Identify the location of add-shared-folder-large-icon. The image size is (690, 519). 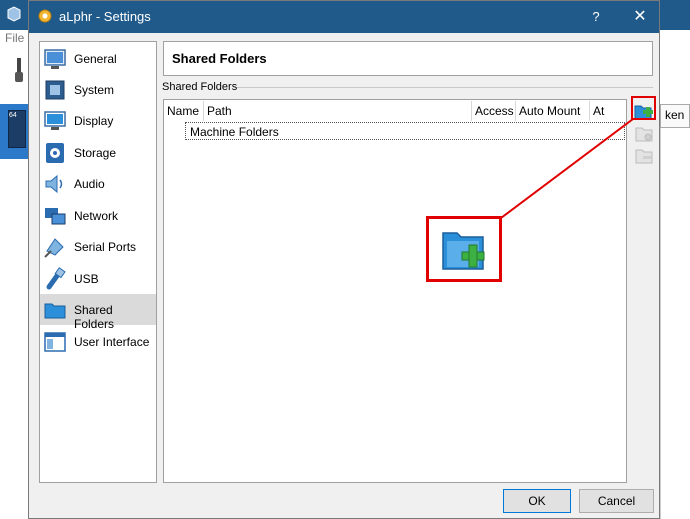
(463, 251).